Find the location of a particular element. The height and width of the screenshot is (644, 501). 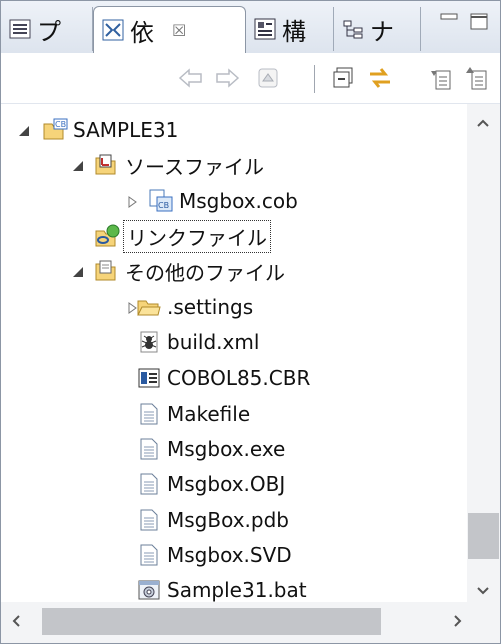

ant-build-icon is located at coordinates (149, 342).